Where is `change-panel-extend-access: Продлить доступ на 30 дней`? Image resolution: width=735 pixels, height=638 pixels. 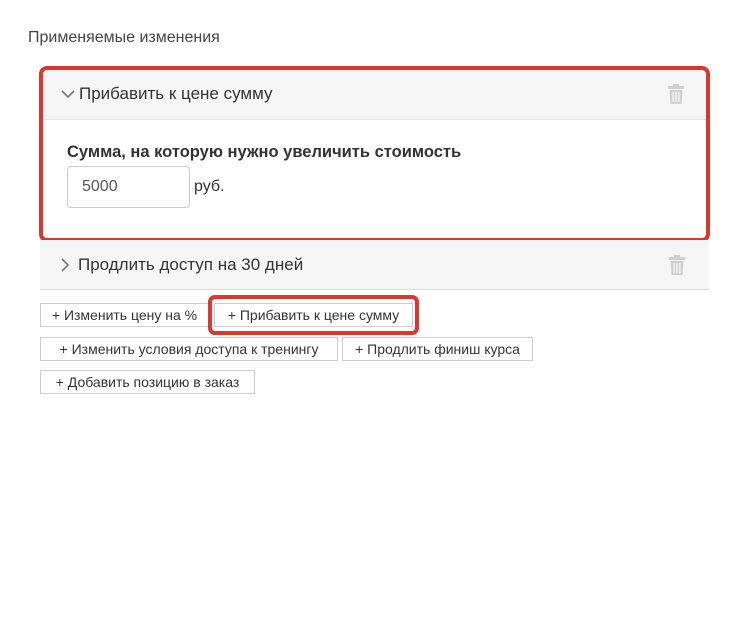
change-panel-extend-access: Продлить доступ на 30 дней is located at coordinates (374, 265).